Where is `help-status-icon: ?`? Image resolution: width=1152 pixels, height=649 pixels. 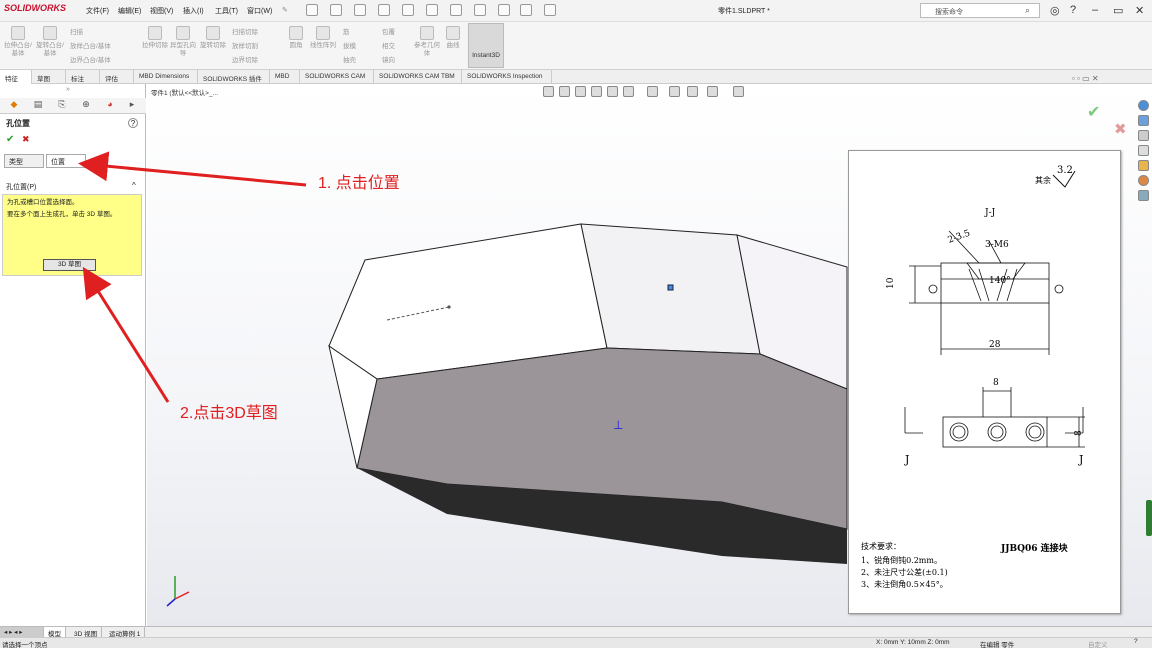
help-status-icon: ? is located at coordinates (1136, 641).